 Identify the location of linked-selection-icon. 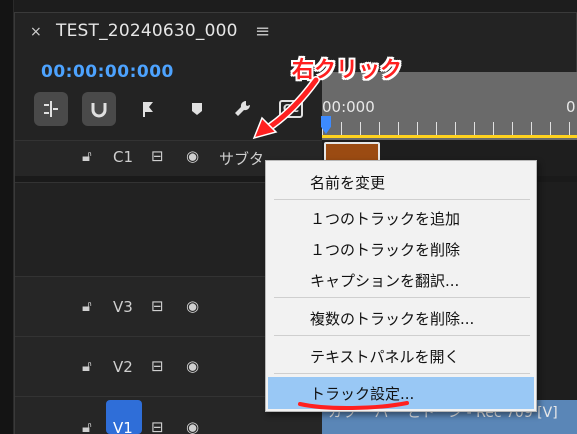
(99, 110).